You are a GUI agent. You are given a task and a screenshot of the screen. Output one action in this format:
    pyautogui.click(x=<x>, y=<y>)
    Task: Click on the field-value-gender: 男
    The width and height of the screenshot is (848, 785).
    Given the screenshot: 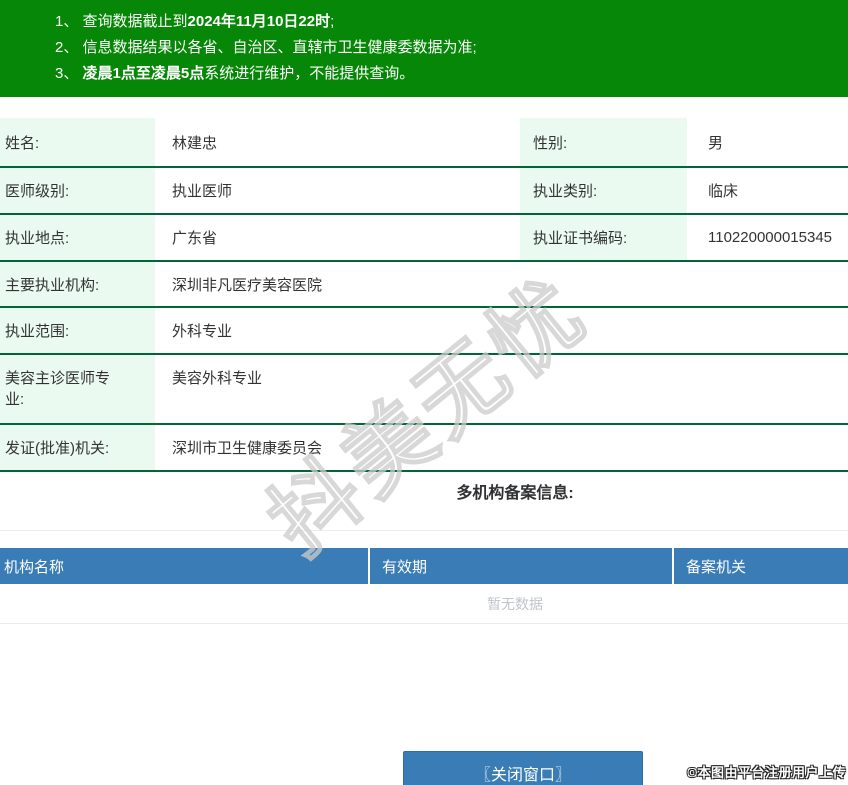 What is the action you would take?
    pyautogui.click(x=716, y=143)
    